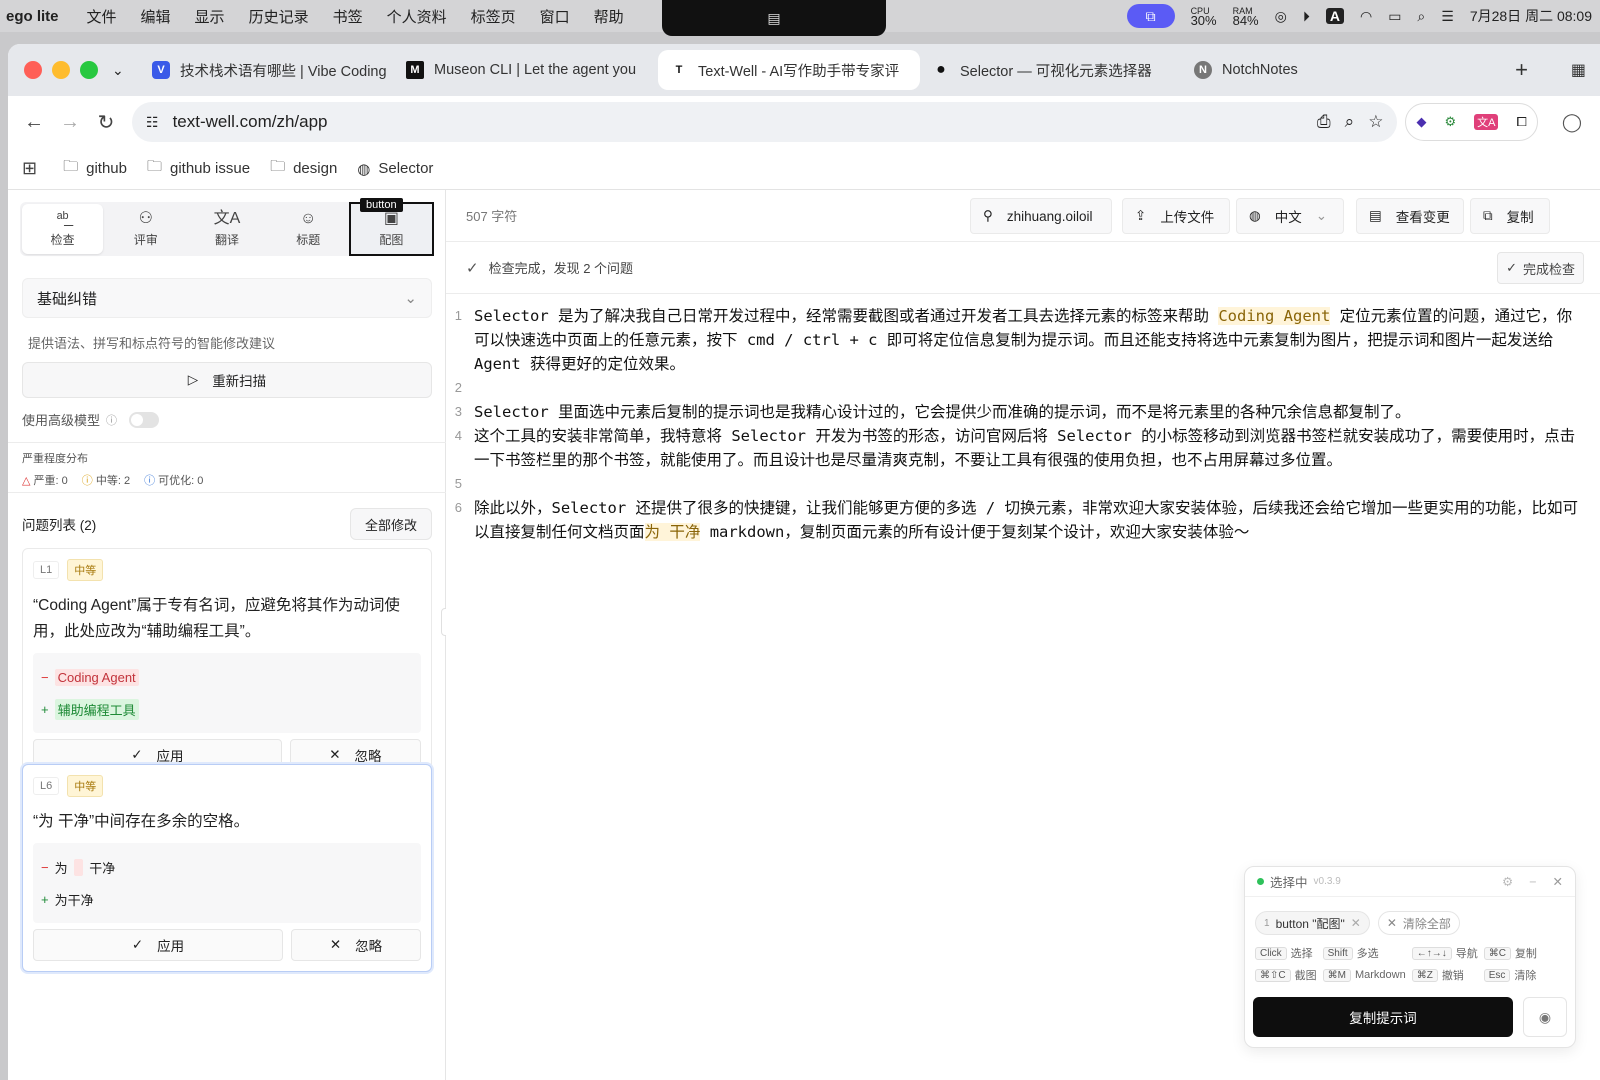  Describe the element at coordinates (267, 70) in the screenshot. I see `tab-vibe-coding: V 技术栈术语有哪些 | Vibe Coding` at that location.